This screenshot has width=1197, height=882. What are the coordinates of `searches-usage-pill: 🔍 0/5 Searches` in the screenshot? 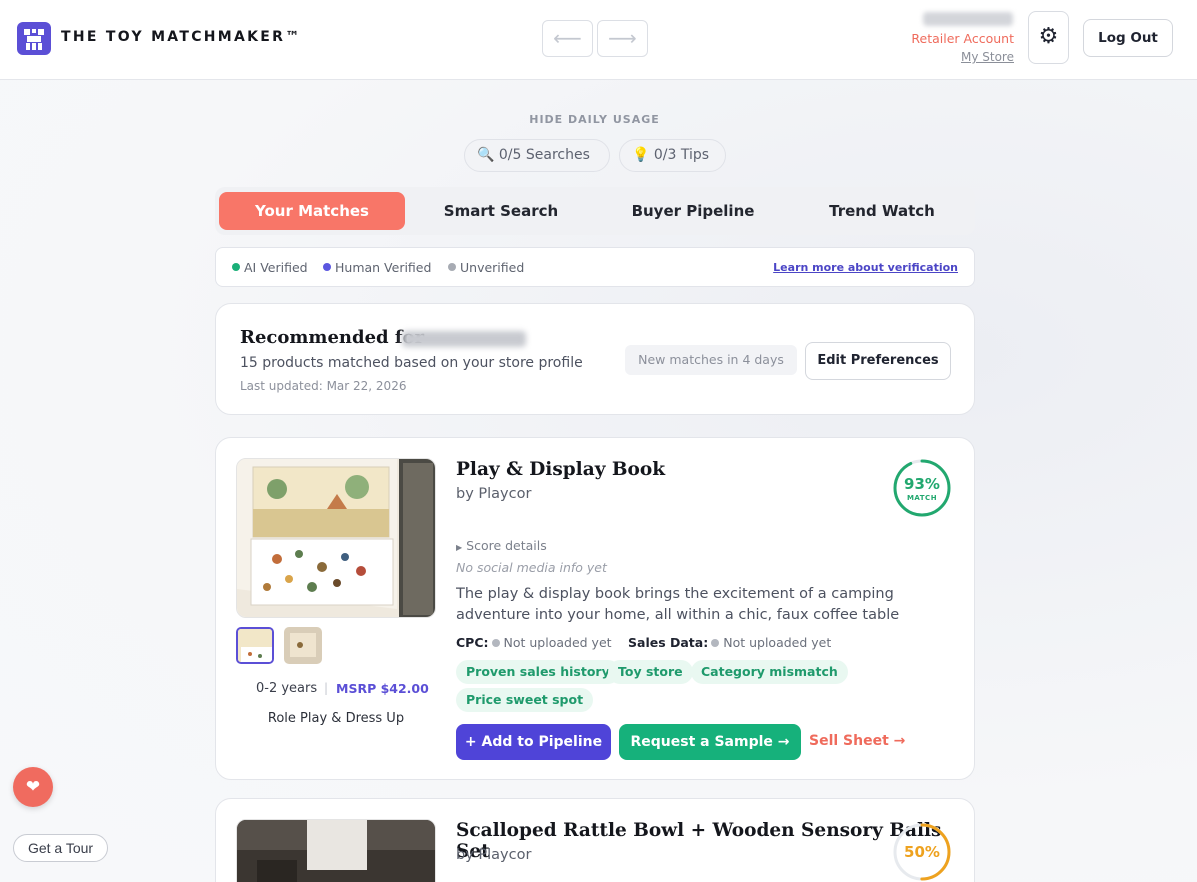 It's located at (537, 155).